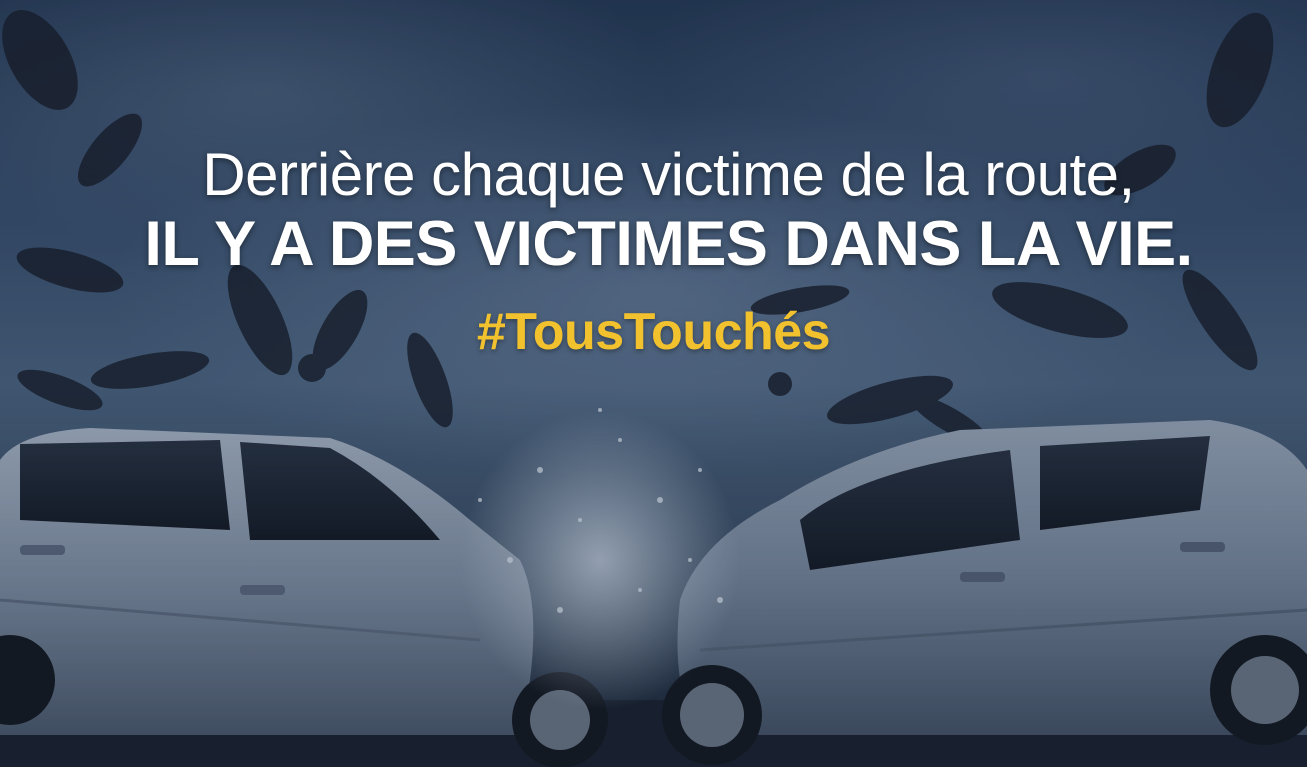  What do you see at coordinates (668, 174) in the screenshot?
I see `headline-line-1: Derrière chaque victime de la route,` at bounding box center [668, 174].